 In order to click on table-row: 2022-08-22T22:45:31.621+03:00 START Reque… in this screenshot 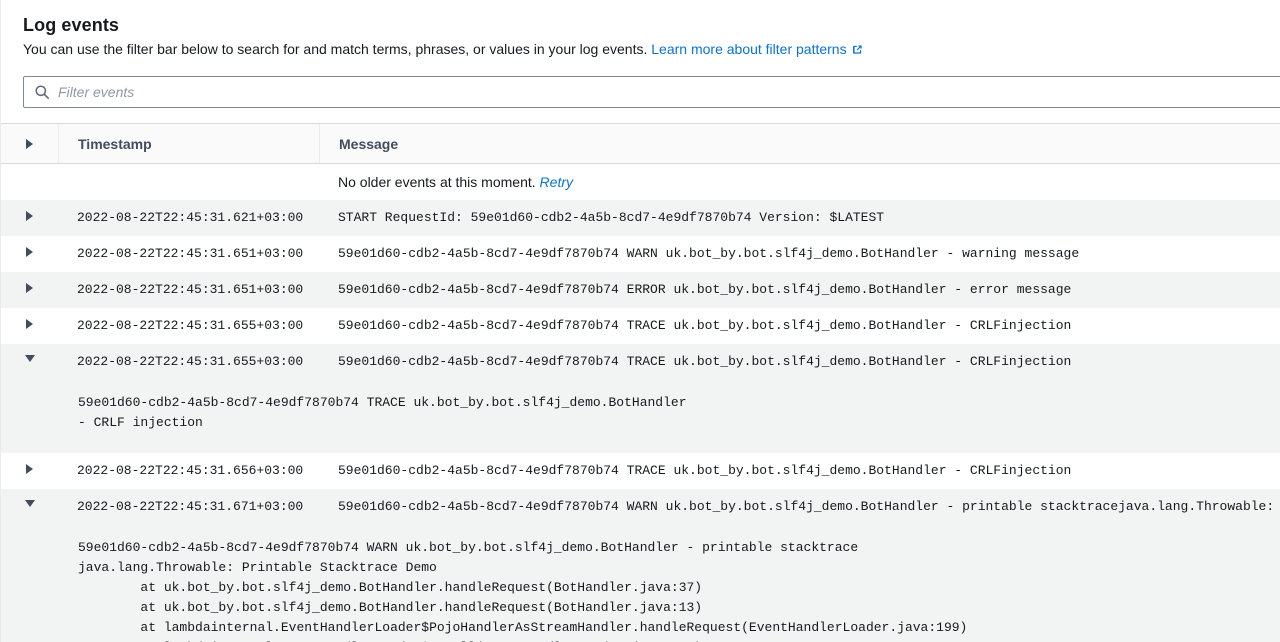, I will do `click(640, 218)`.